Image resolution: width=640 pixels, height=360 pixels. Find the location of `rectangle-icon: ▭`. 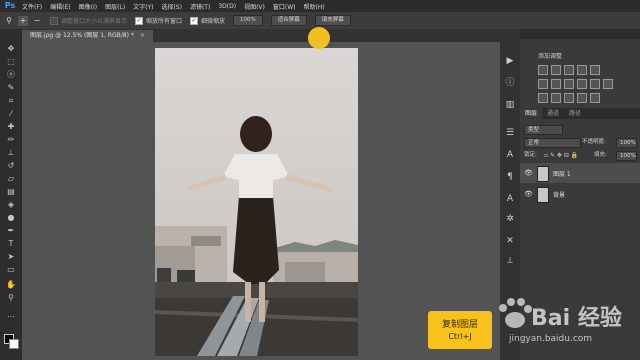

rectangle-icon: ▭ is located at coordinates (11, 269).